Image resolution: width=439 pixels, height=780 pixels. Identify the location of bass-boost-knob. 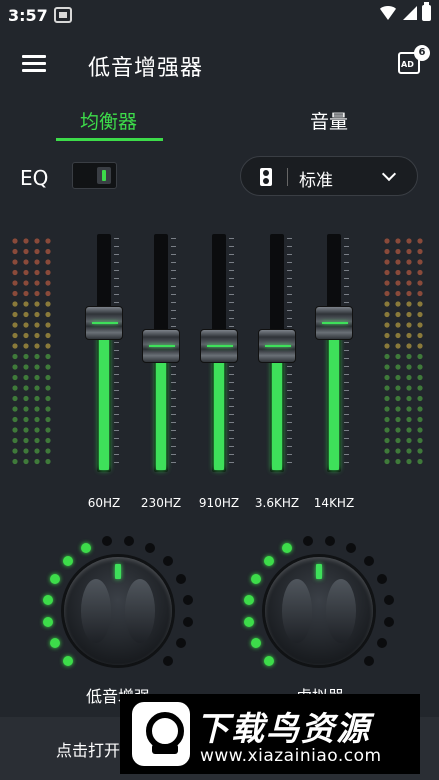
(118, 611).